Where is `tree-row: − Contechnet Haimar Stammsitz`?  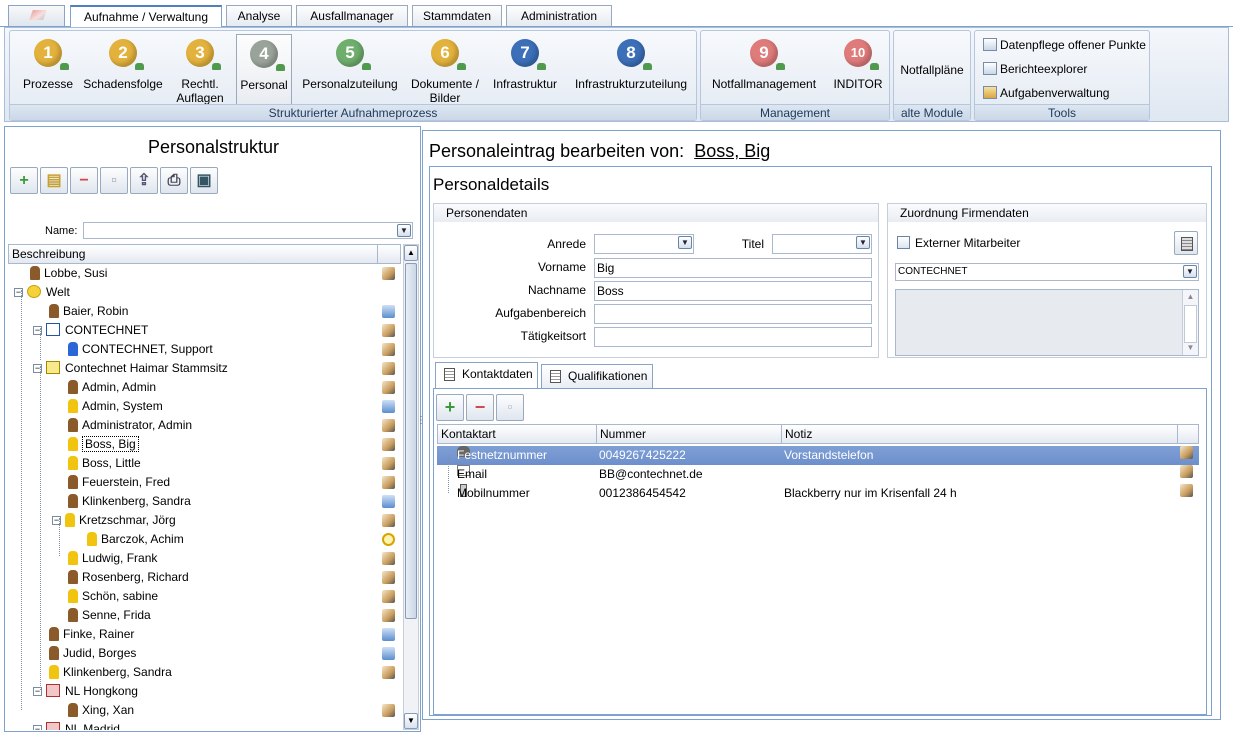
tree-row: − Contechnet Haimar Stammsitz is located at coordinates (204, 368).